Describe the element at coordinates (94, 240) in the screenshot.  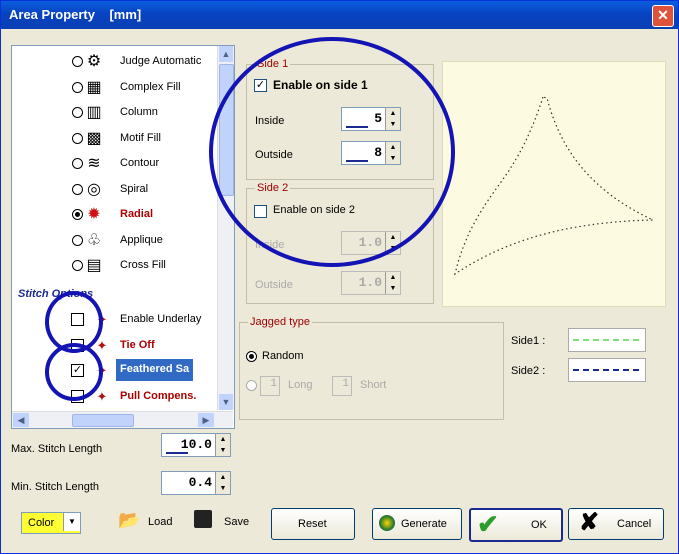
I see `applique-icon: ♧` at that location.